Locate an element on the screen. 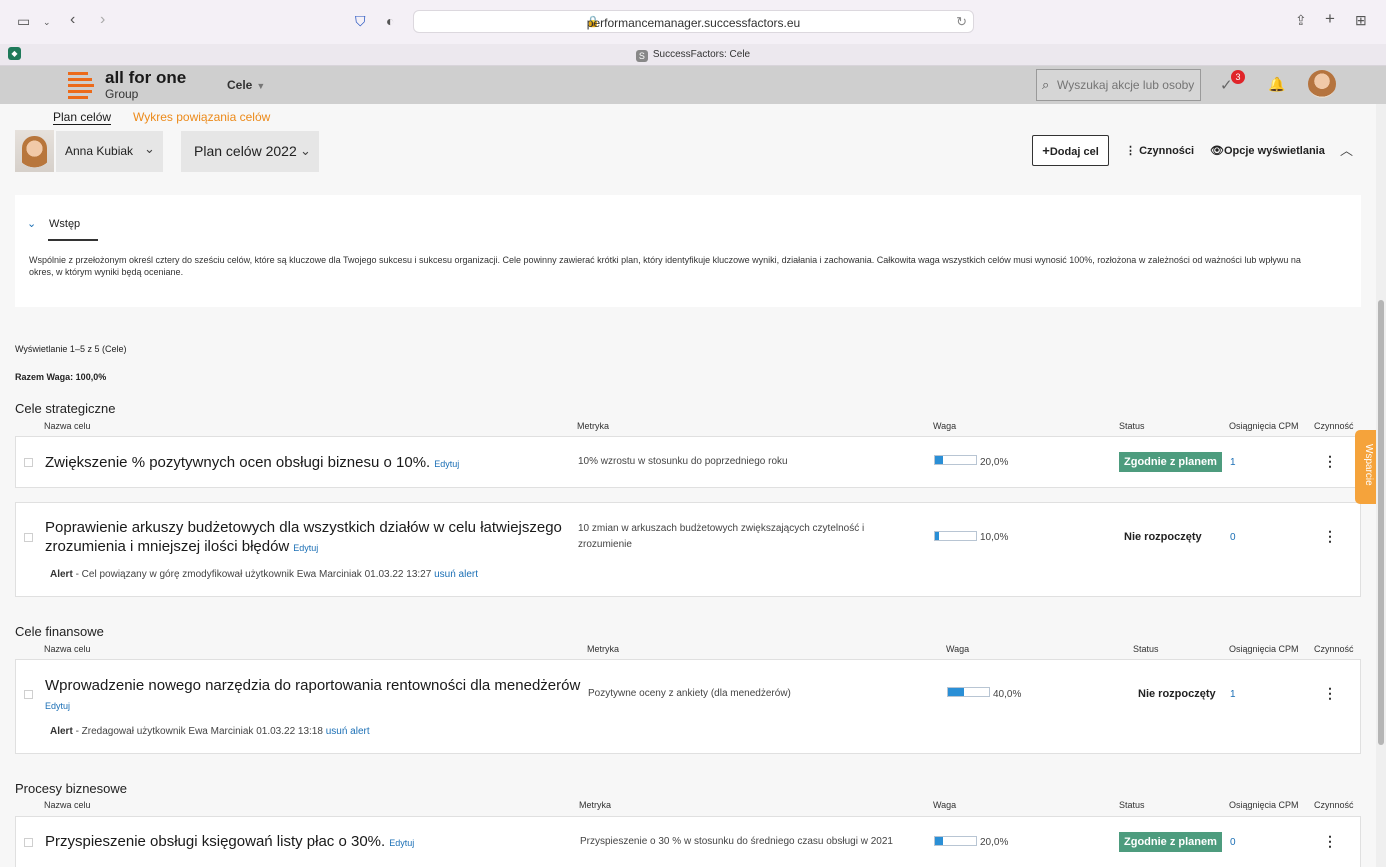  user-dropdown: Anna Kubiak ⌄ is located at coordinates (109, 151).